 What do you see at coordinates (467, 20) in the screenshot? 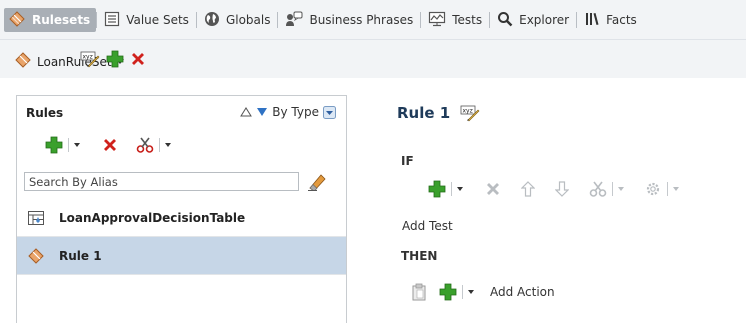
I see `tab-tests-label: Tests` at bounding box center [467, 20].